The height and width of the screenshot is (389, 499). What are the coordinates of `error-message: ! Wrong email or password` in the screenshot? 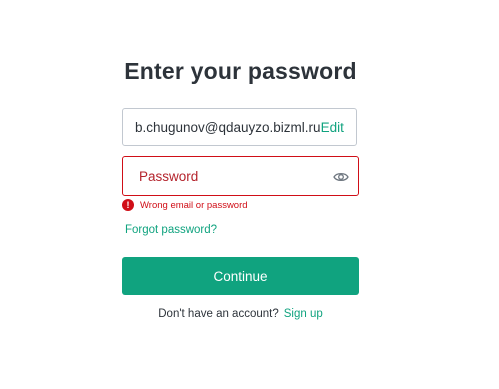 It's located at (185, 205).